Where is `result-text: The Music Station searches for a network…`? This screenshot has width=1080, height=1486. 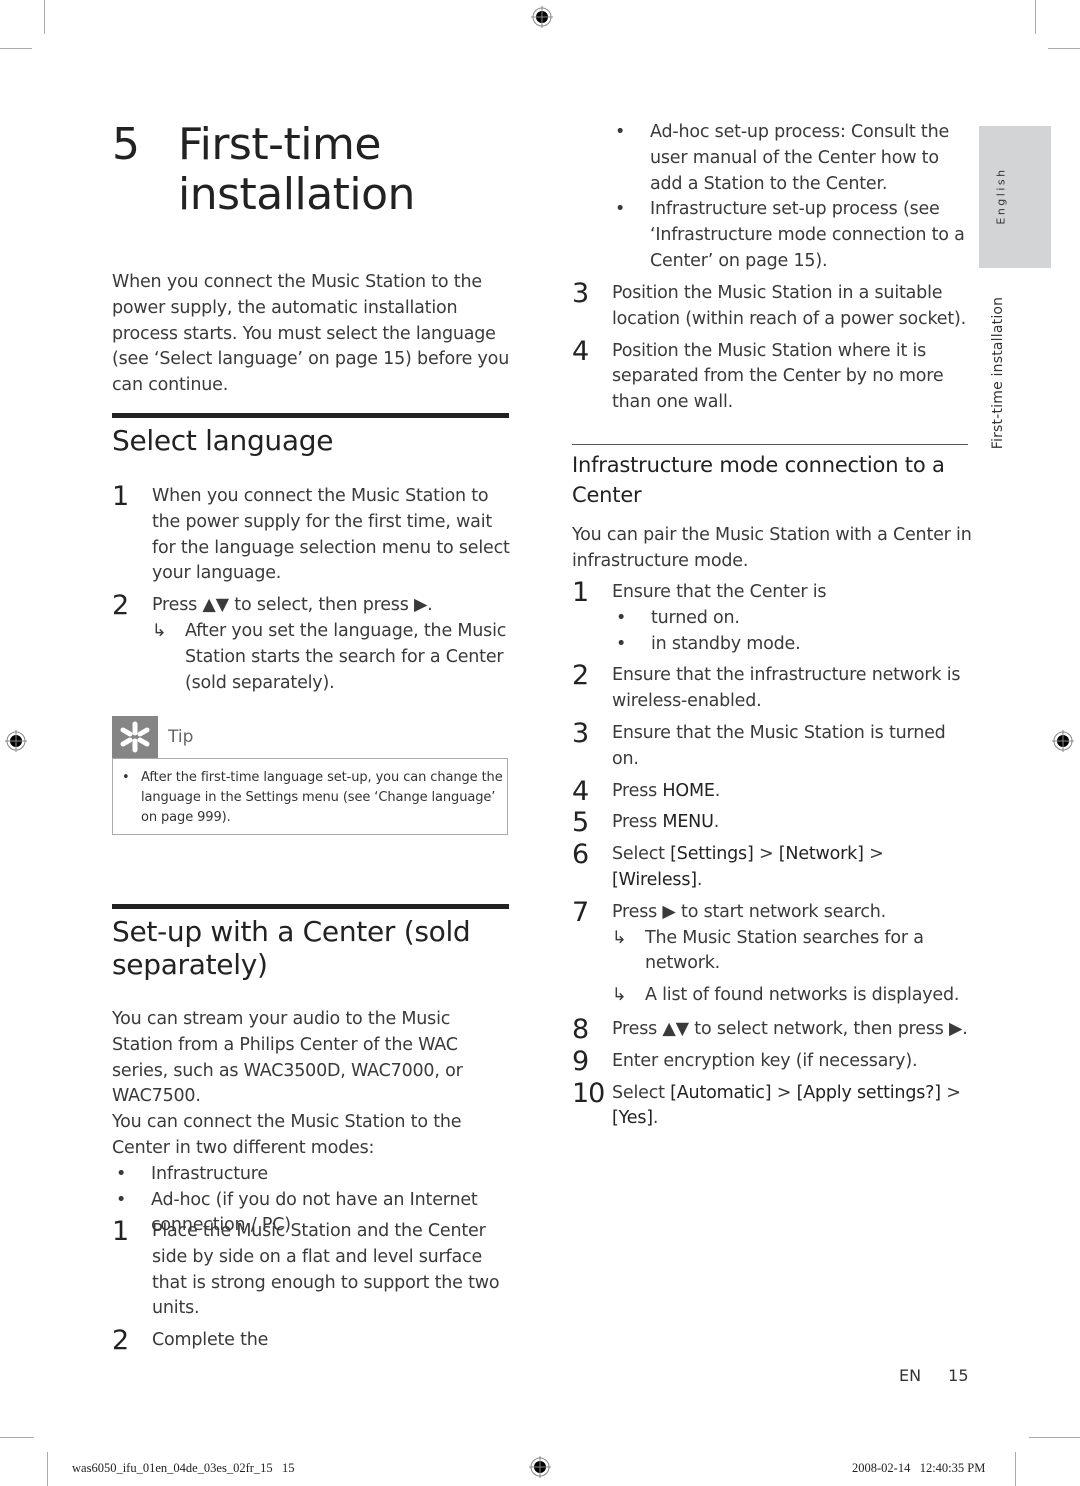 result-text: The Music Station searches for a network… is located at coordinates (784, 950).